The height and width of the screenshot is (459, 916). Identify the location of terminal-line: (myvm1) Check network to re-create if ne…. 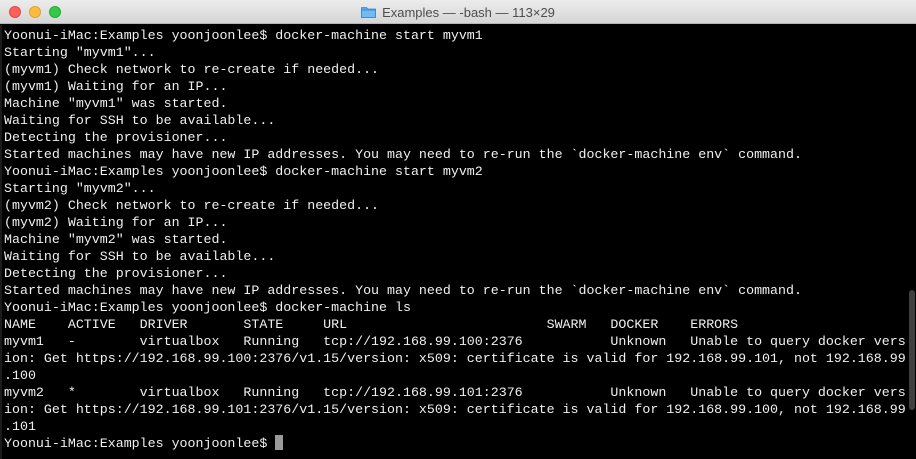
(192, 69).